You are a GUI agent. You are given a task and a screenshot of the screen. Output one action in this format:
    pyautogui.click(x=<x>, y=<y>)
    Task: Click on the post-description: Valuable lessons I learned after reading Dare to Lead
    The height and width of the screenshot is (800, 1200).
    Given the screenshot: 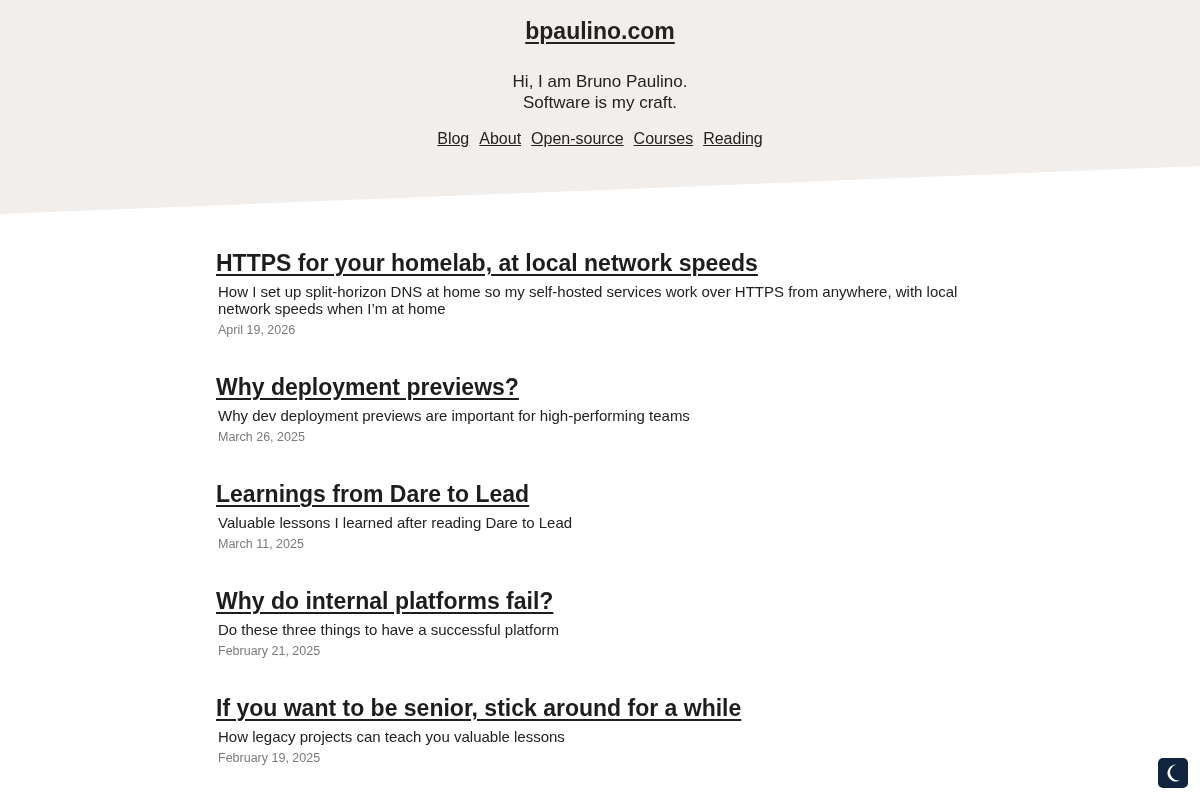 What is the action you would take?
    pyautogui.click(x=395, y=522)
    